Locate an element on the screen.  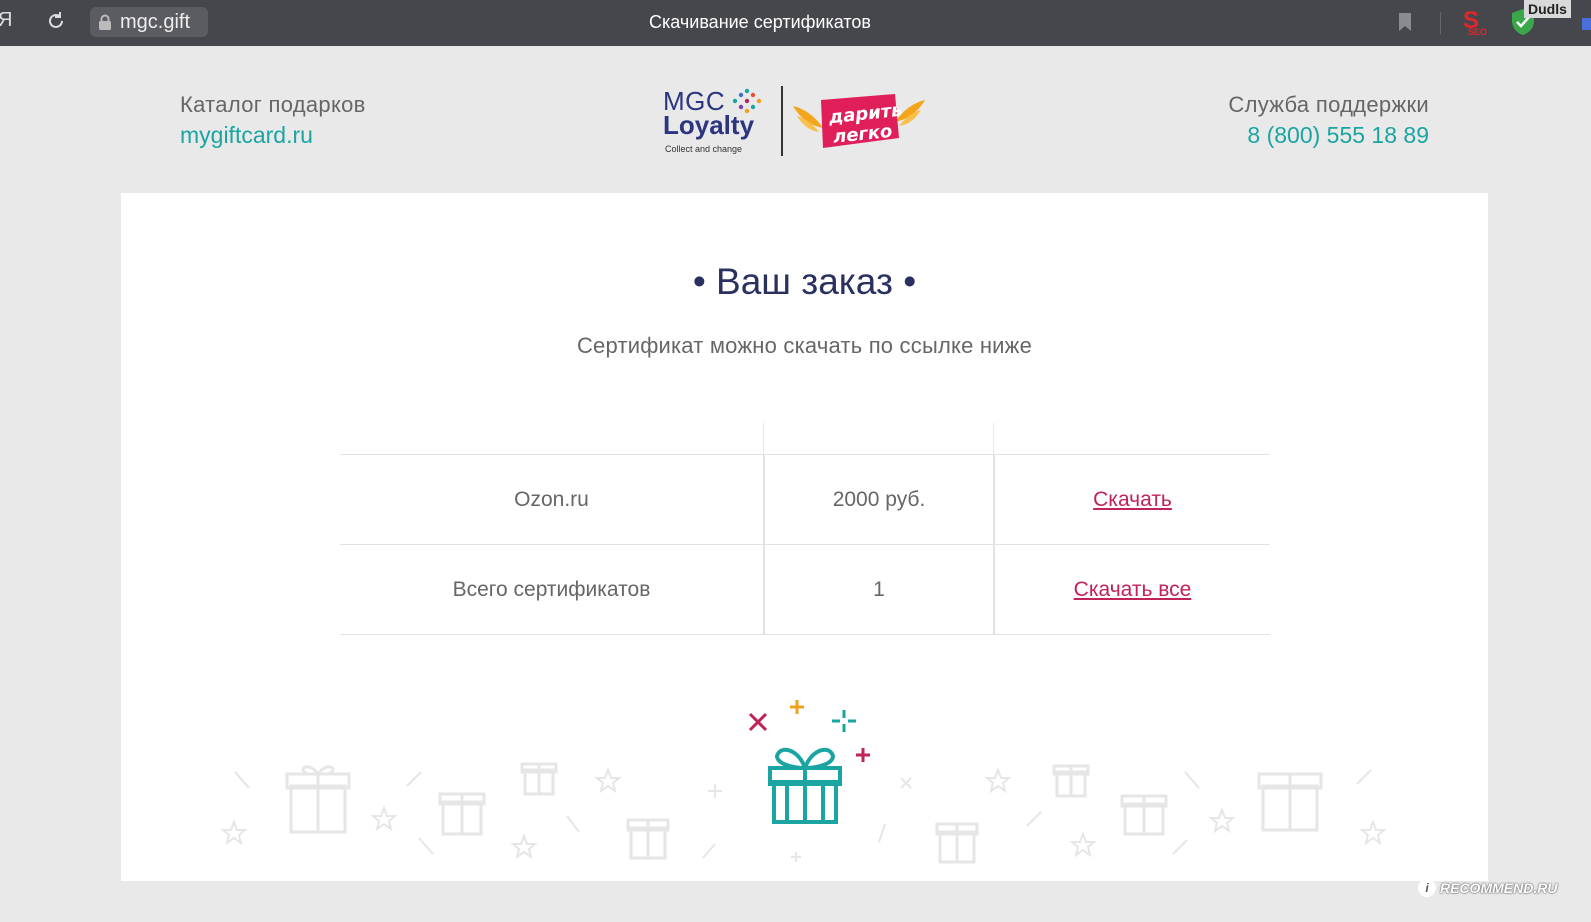
recommend-watermark: i RECOMMEND.RU is located at coordinates (1489, 888).